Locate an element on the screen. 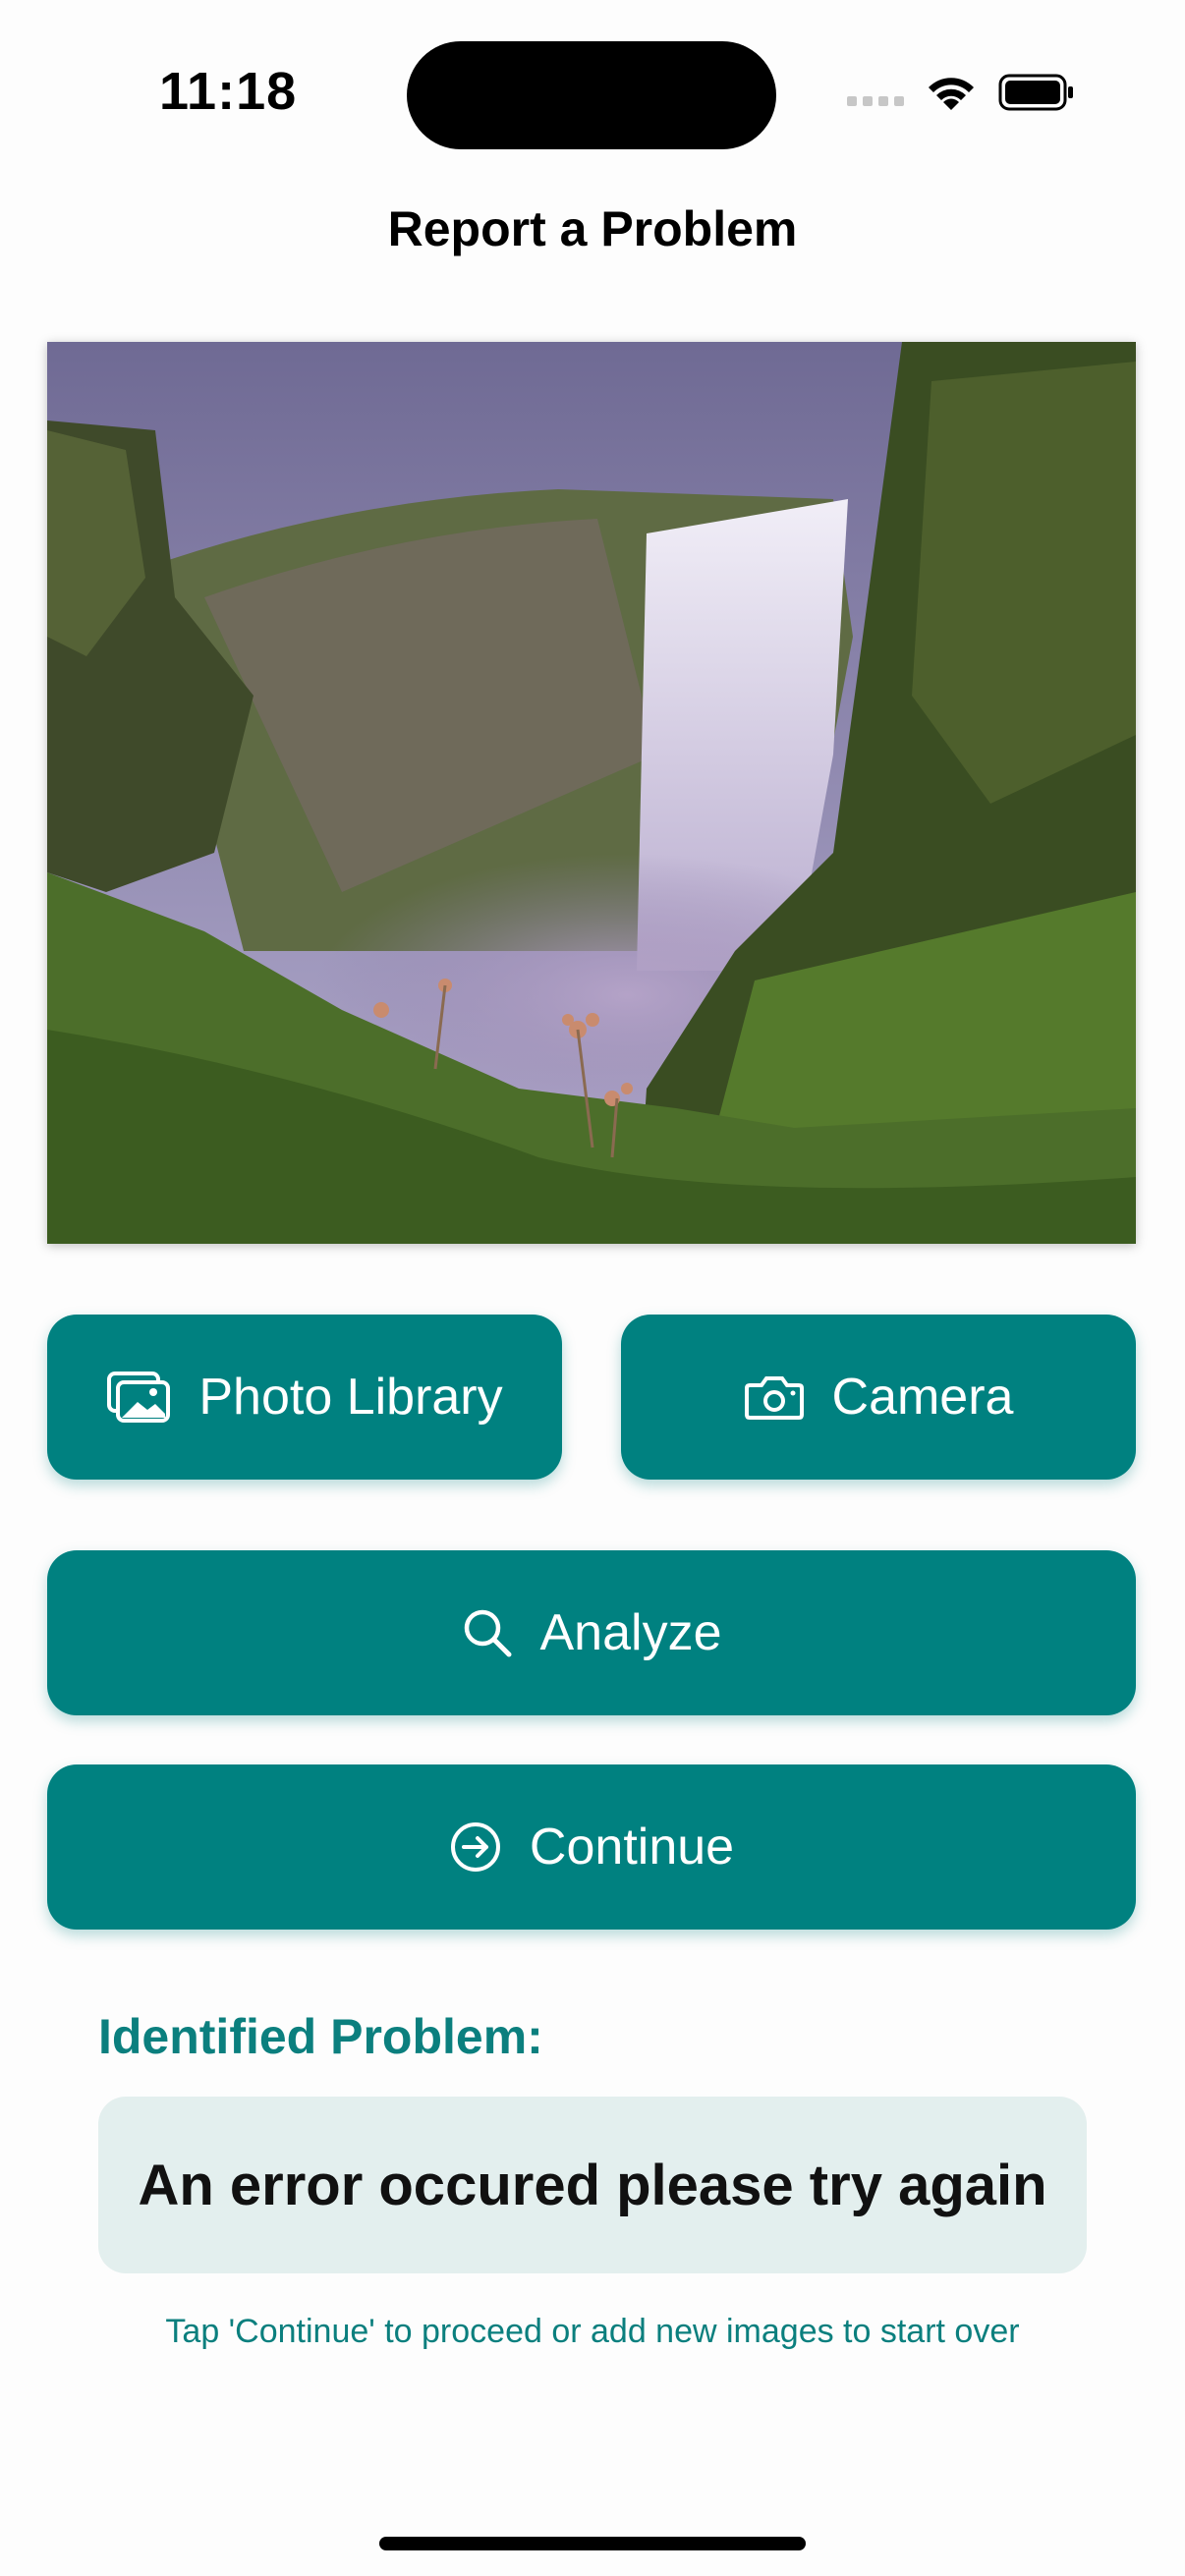  camera-button: Camera is located at coordinates (879, 1397).